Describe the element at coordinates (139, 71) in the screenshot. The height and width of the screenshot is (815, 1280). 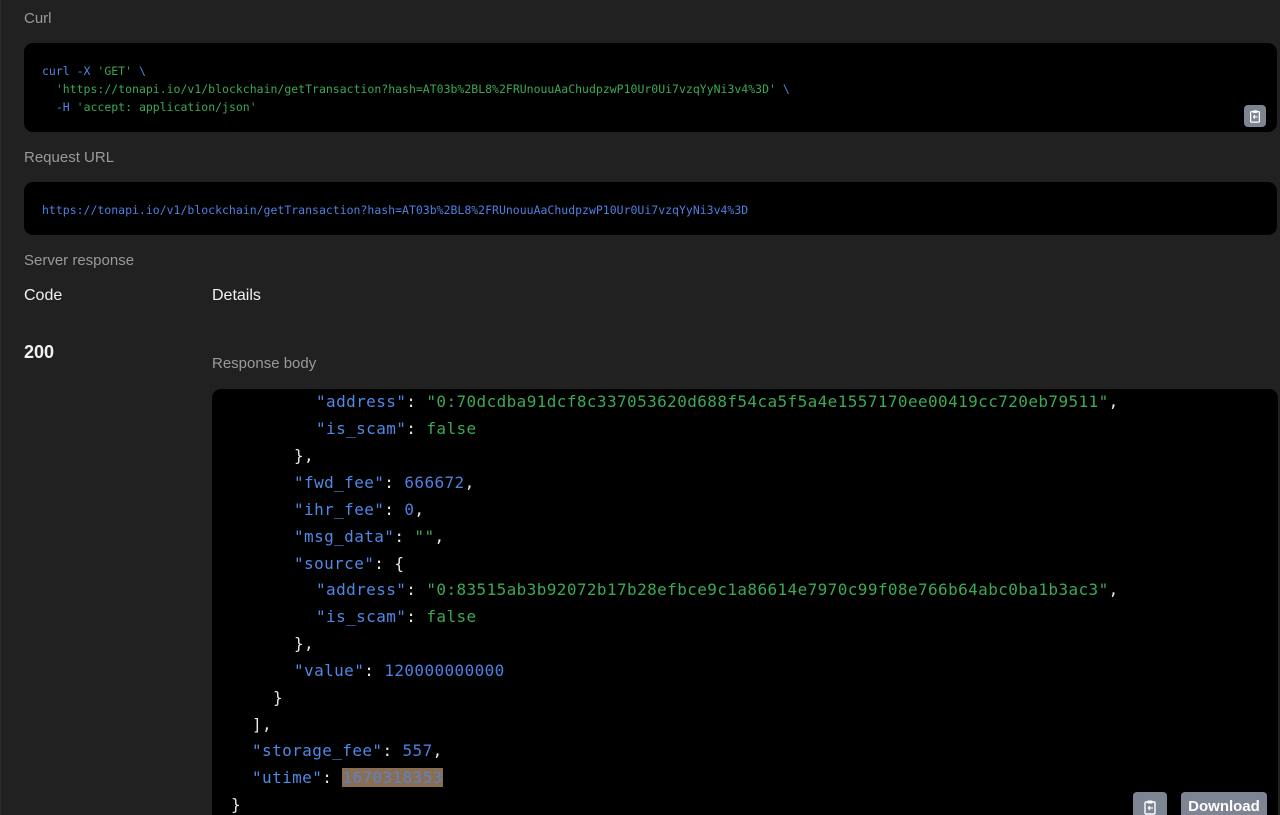
I see `curl-line1-continuation: \` at that location.